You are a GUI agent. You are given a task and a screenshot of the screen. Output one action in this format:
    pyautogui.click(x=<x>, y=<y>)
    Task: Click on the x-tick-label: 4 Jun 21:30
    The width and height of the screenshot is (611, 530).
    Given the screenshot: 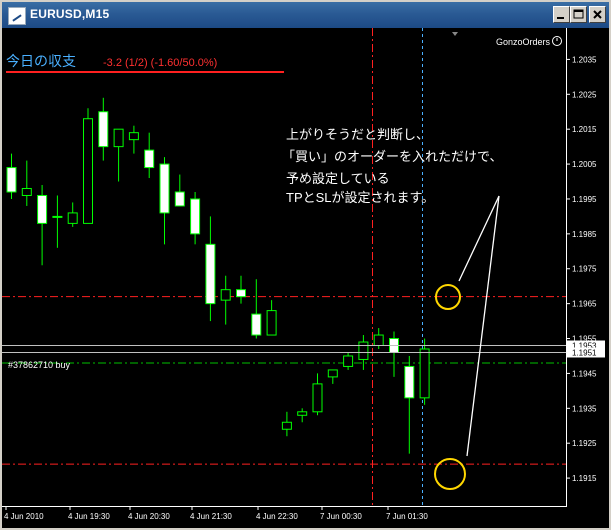 What is the action you would take?
    pyautogui.click(x=211, y=516)
    